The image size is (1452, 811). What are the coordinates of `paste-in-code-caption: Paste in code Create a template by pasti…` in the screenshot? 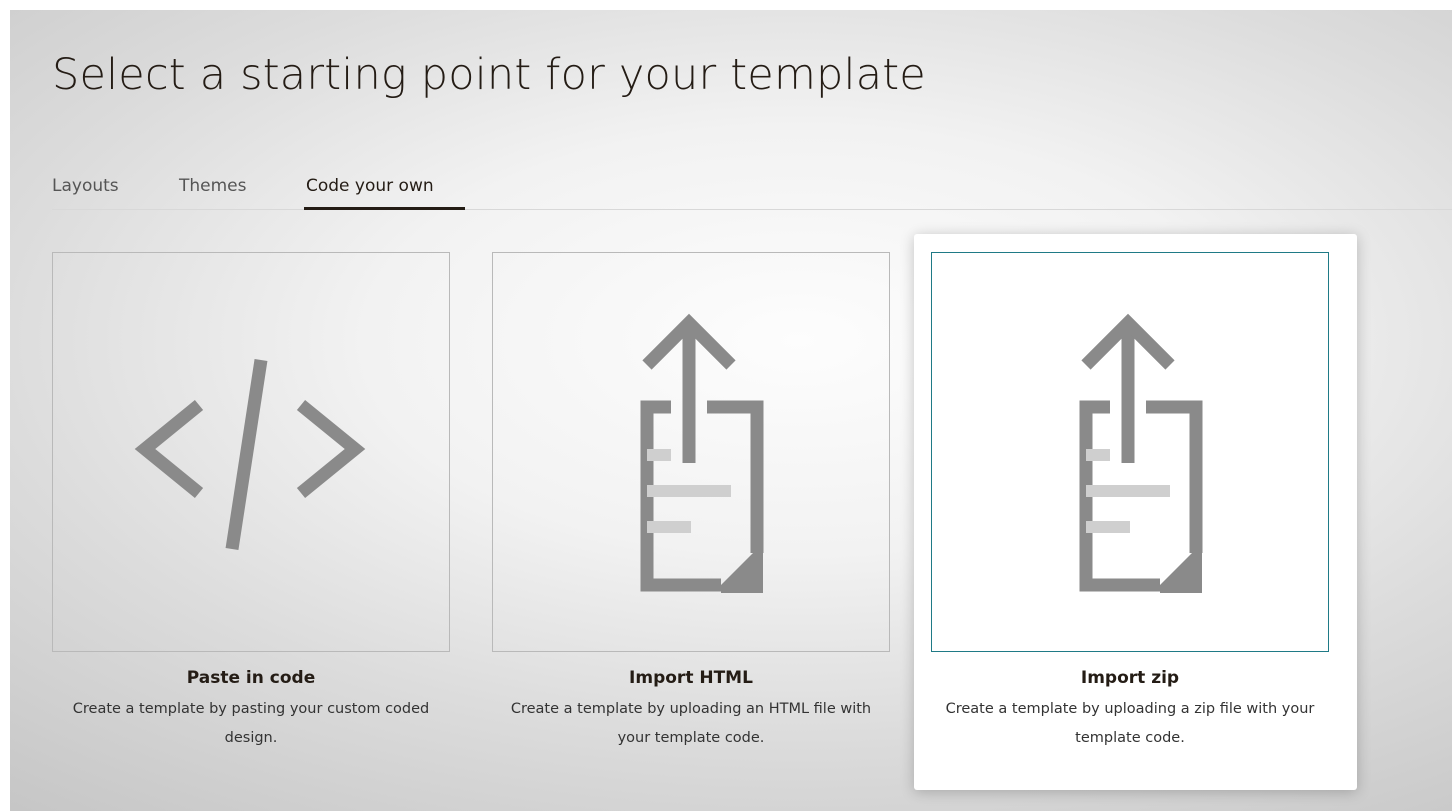 It's located at (251, 710).